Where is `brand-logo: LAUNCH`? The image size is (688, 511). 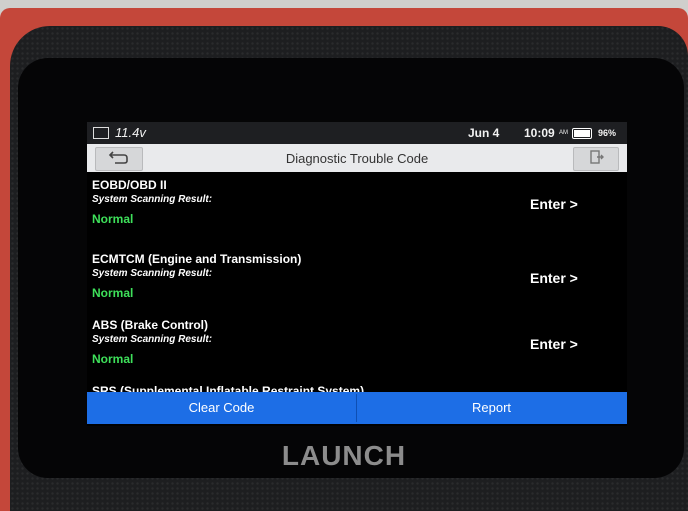
brand-logo: LAUNCH is located at coordinates (344, 455).